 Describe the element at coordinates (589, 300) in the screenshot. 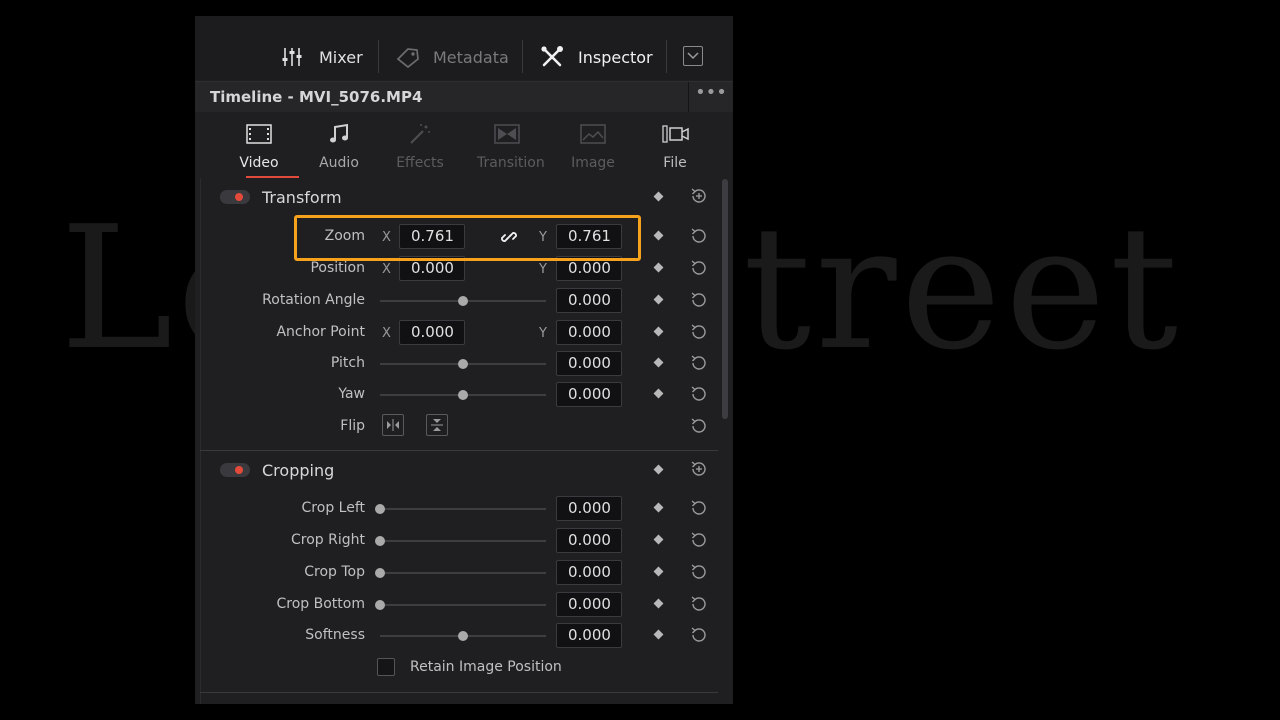

I see `rotation-field: 0.000` at that location.